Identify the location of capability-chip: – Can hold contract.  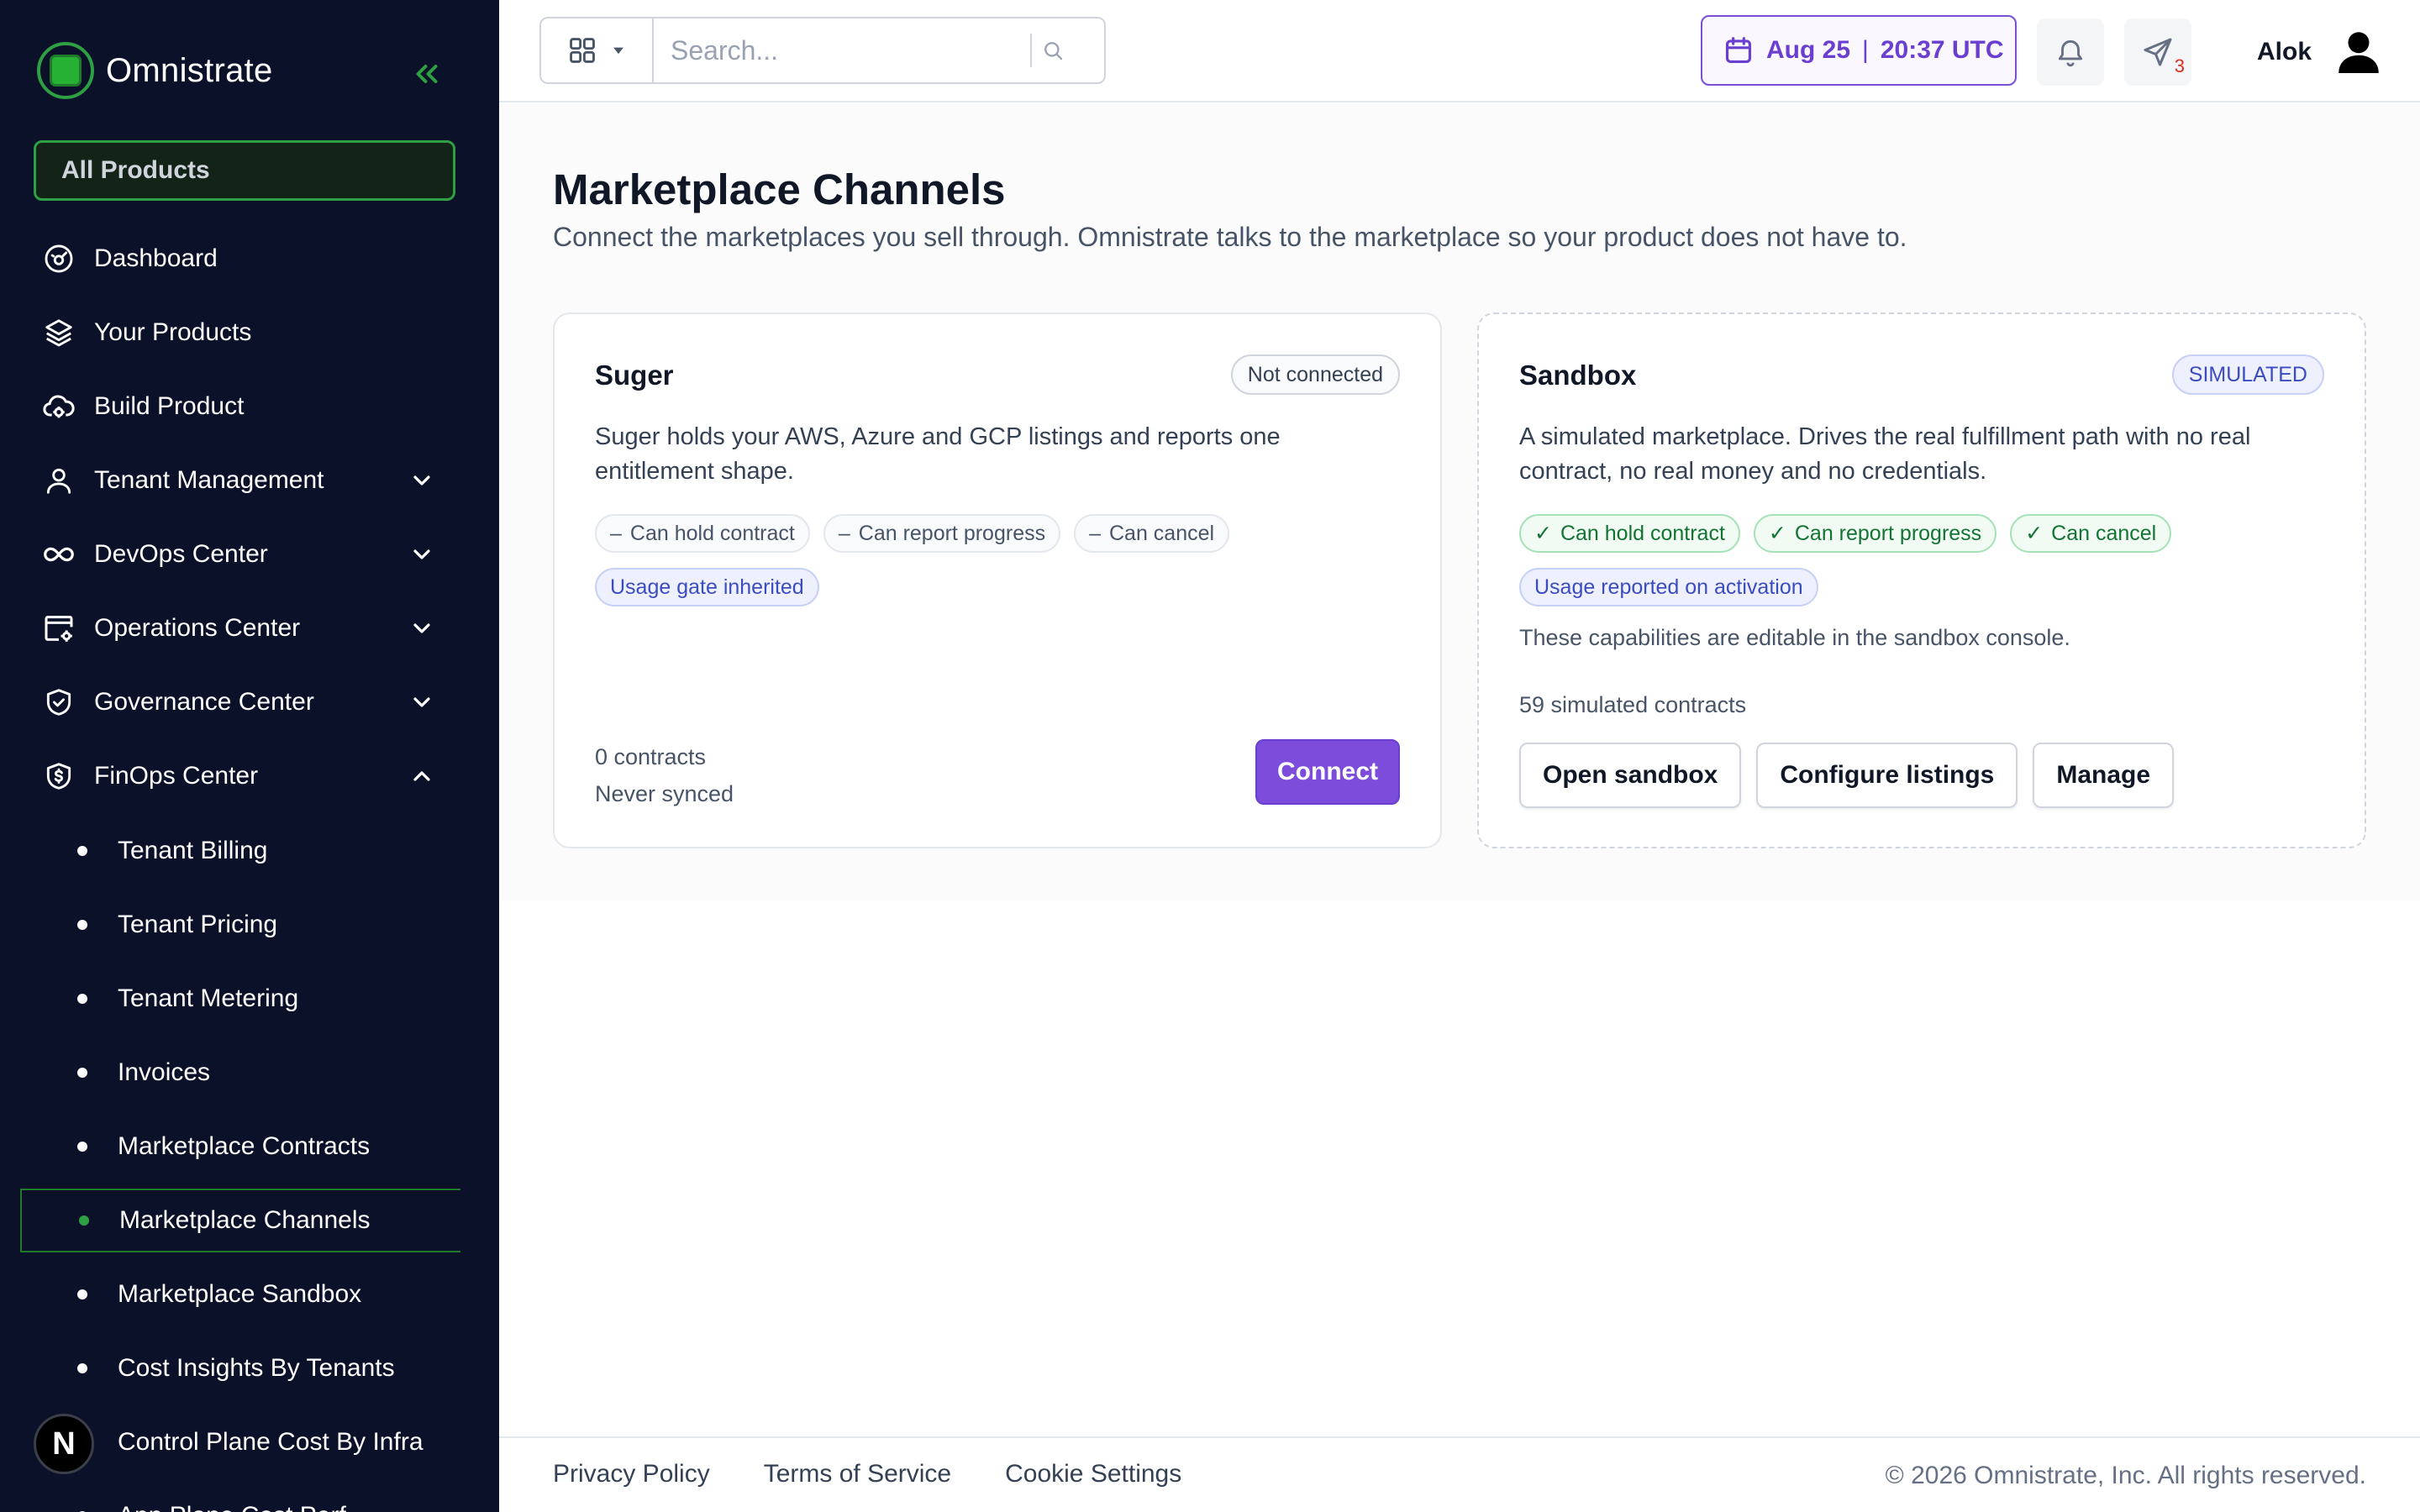
(703, 533).